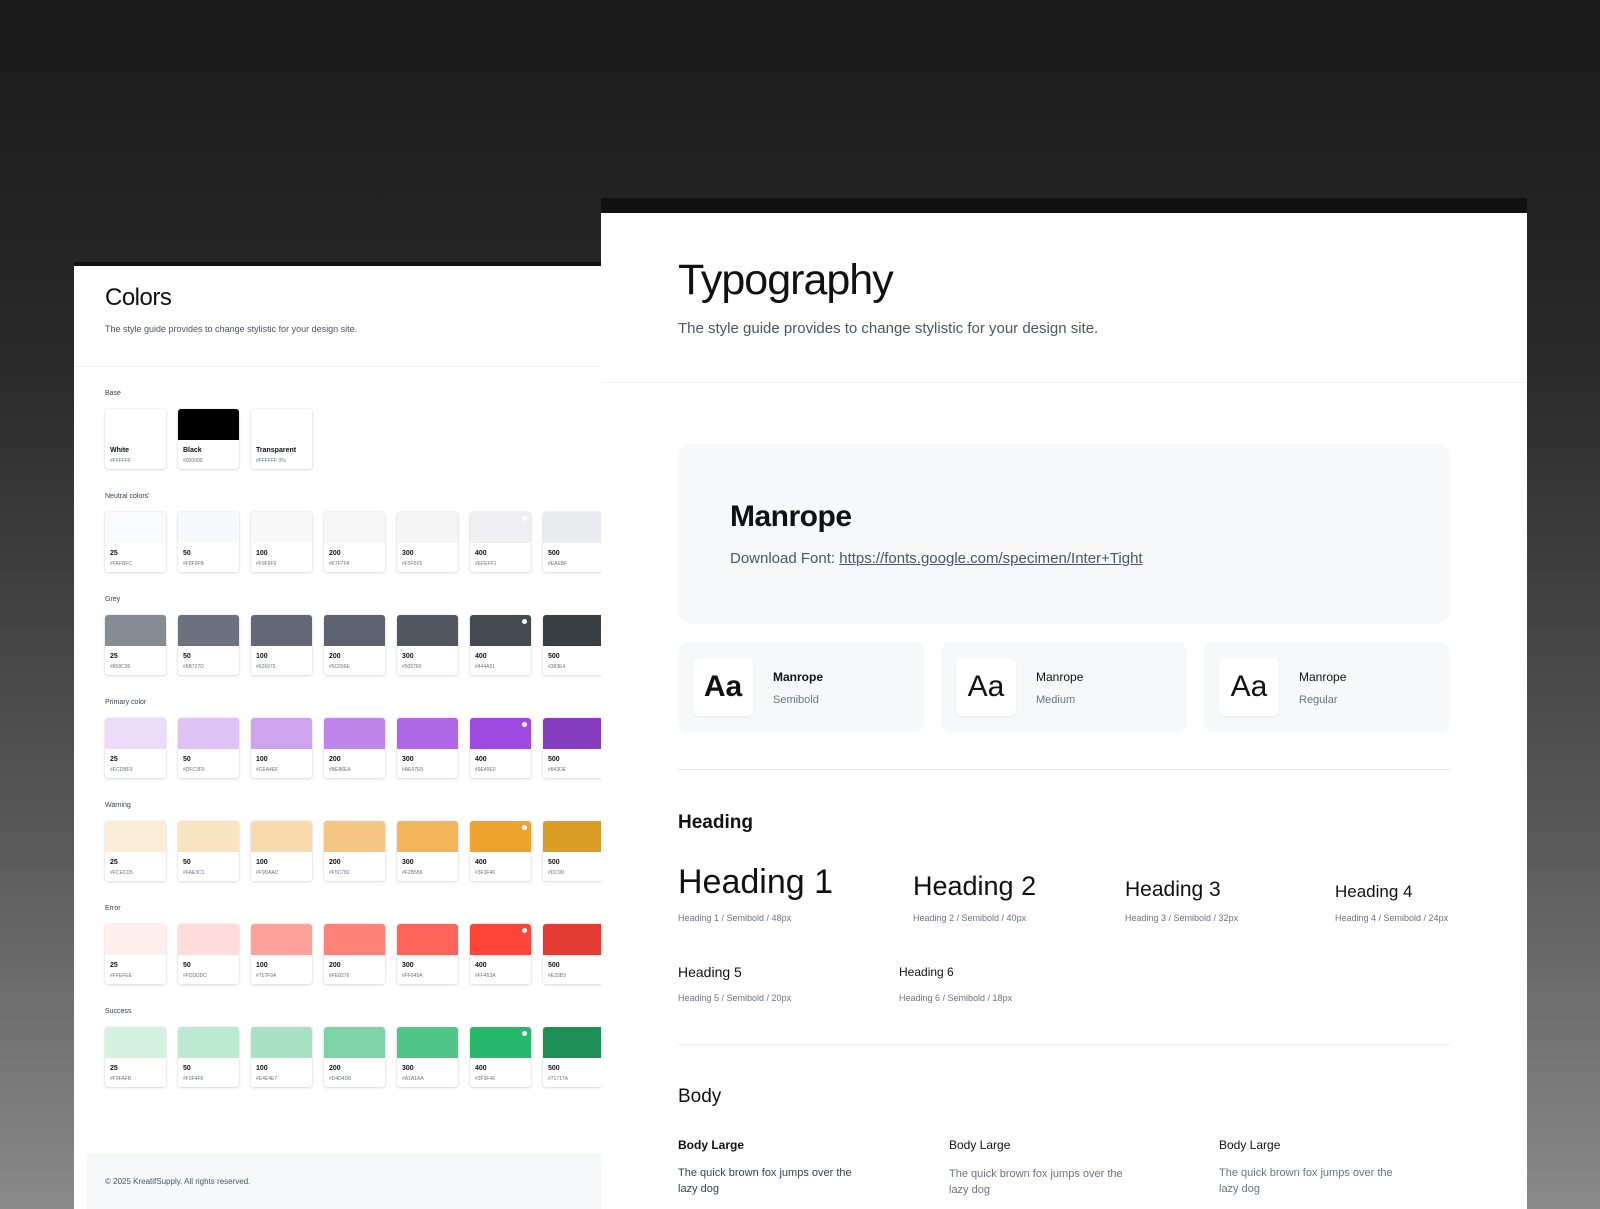 Image resolution: width=1600 pixels, height=1209 pixels. What do you see at coordinates (354, 748) in the screenshot?
I see `color-swatch: 200 #BE86EA` at bounding box center [354, 748].